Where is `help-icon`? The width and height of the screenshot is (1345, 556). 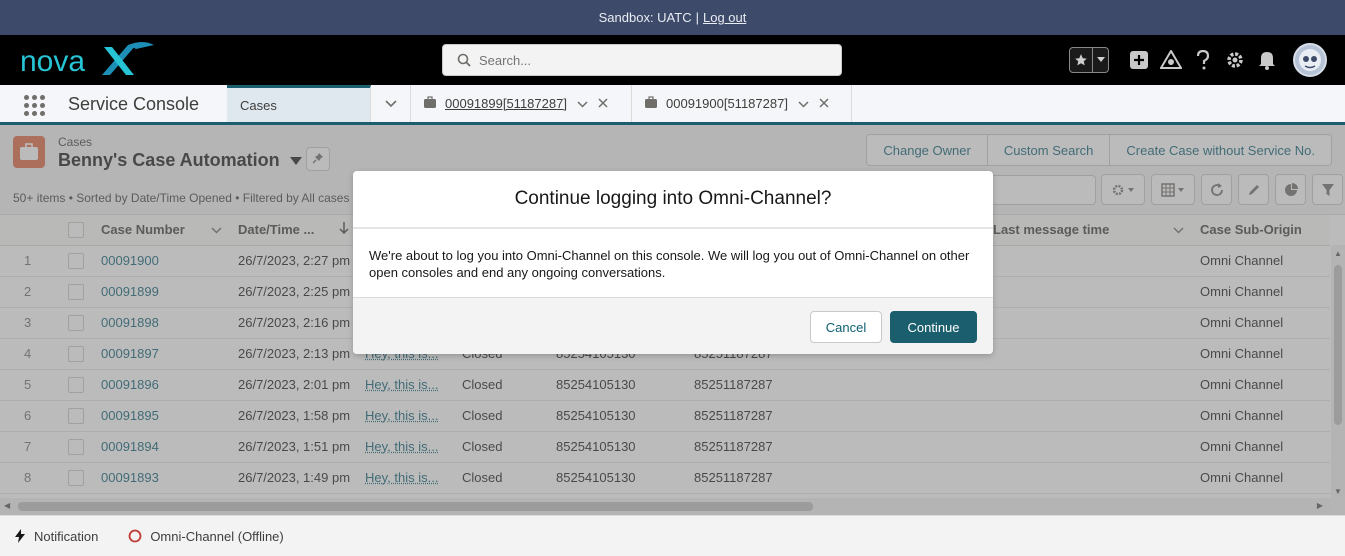 help-icon is located at coordinates (1203, 60).